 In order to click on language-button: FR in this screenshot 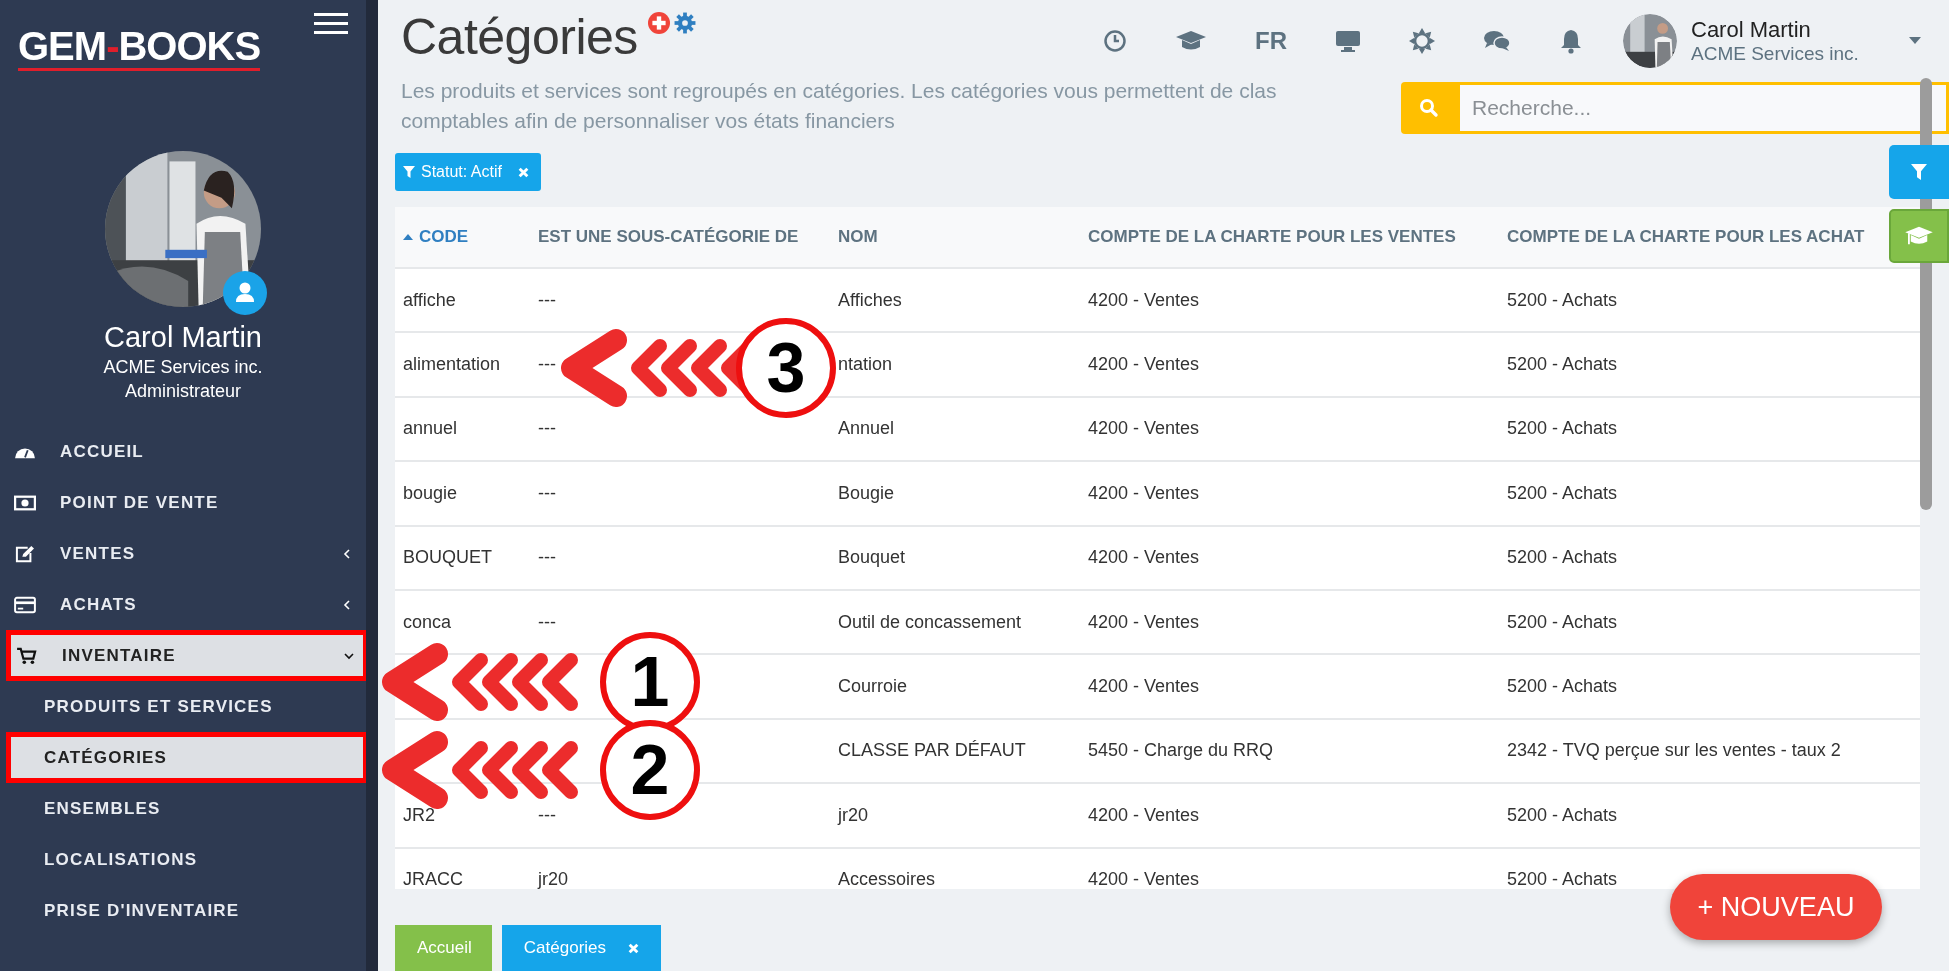, I will do `click(1271, 41)`.